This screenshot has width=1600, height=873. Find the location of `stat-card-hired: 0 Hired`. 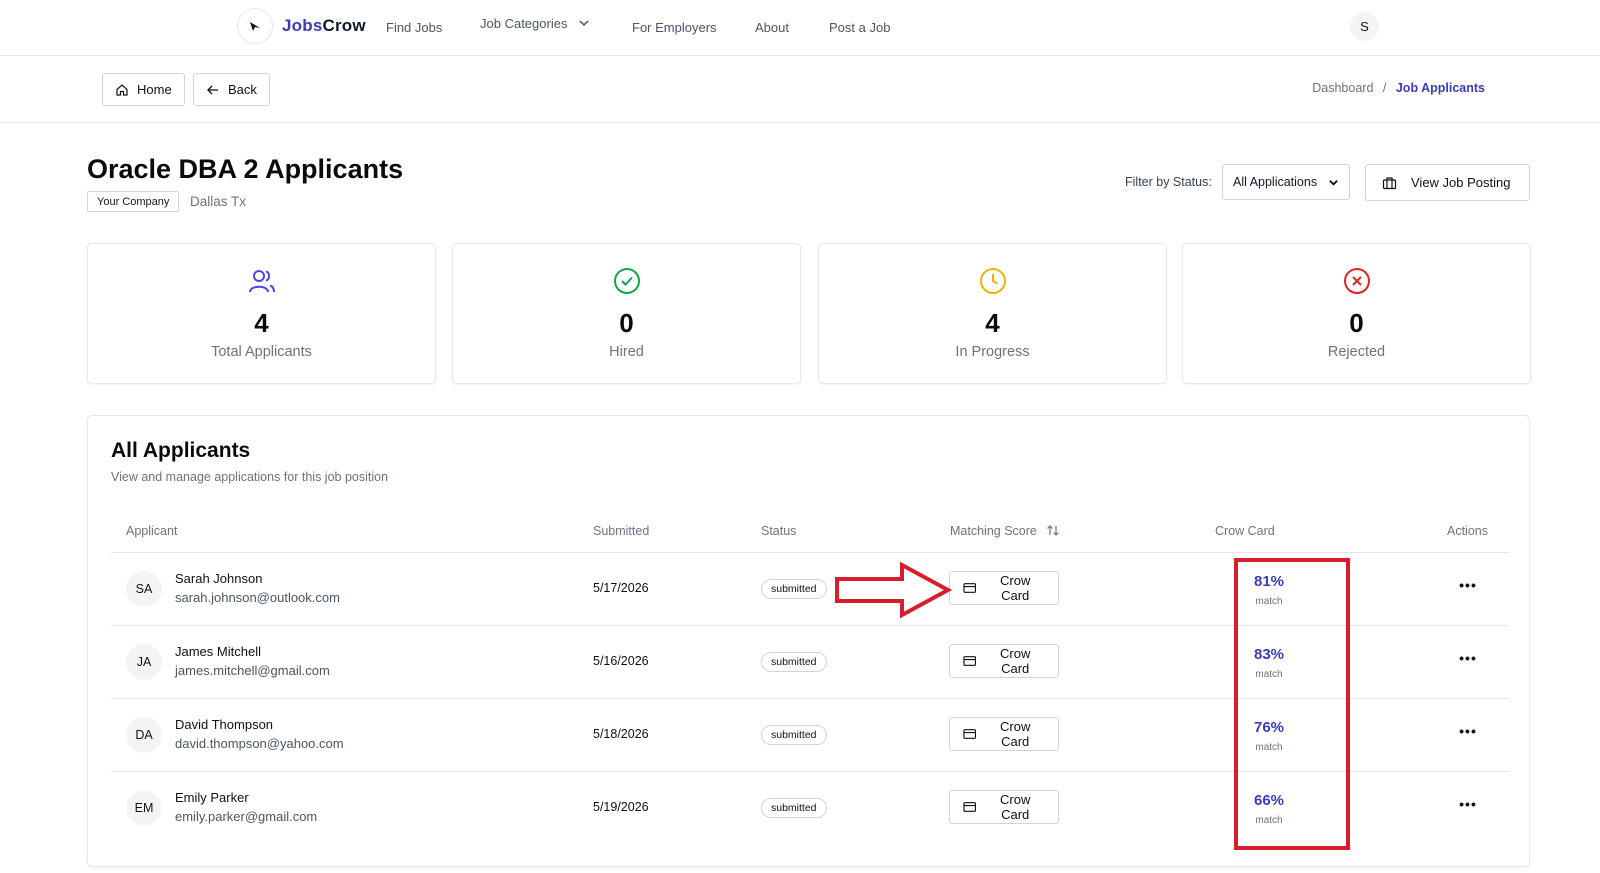

stat-card-hired: 0 Hired is located at coordinates (626, 313).